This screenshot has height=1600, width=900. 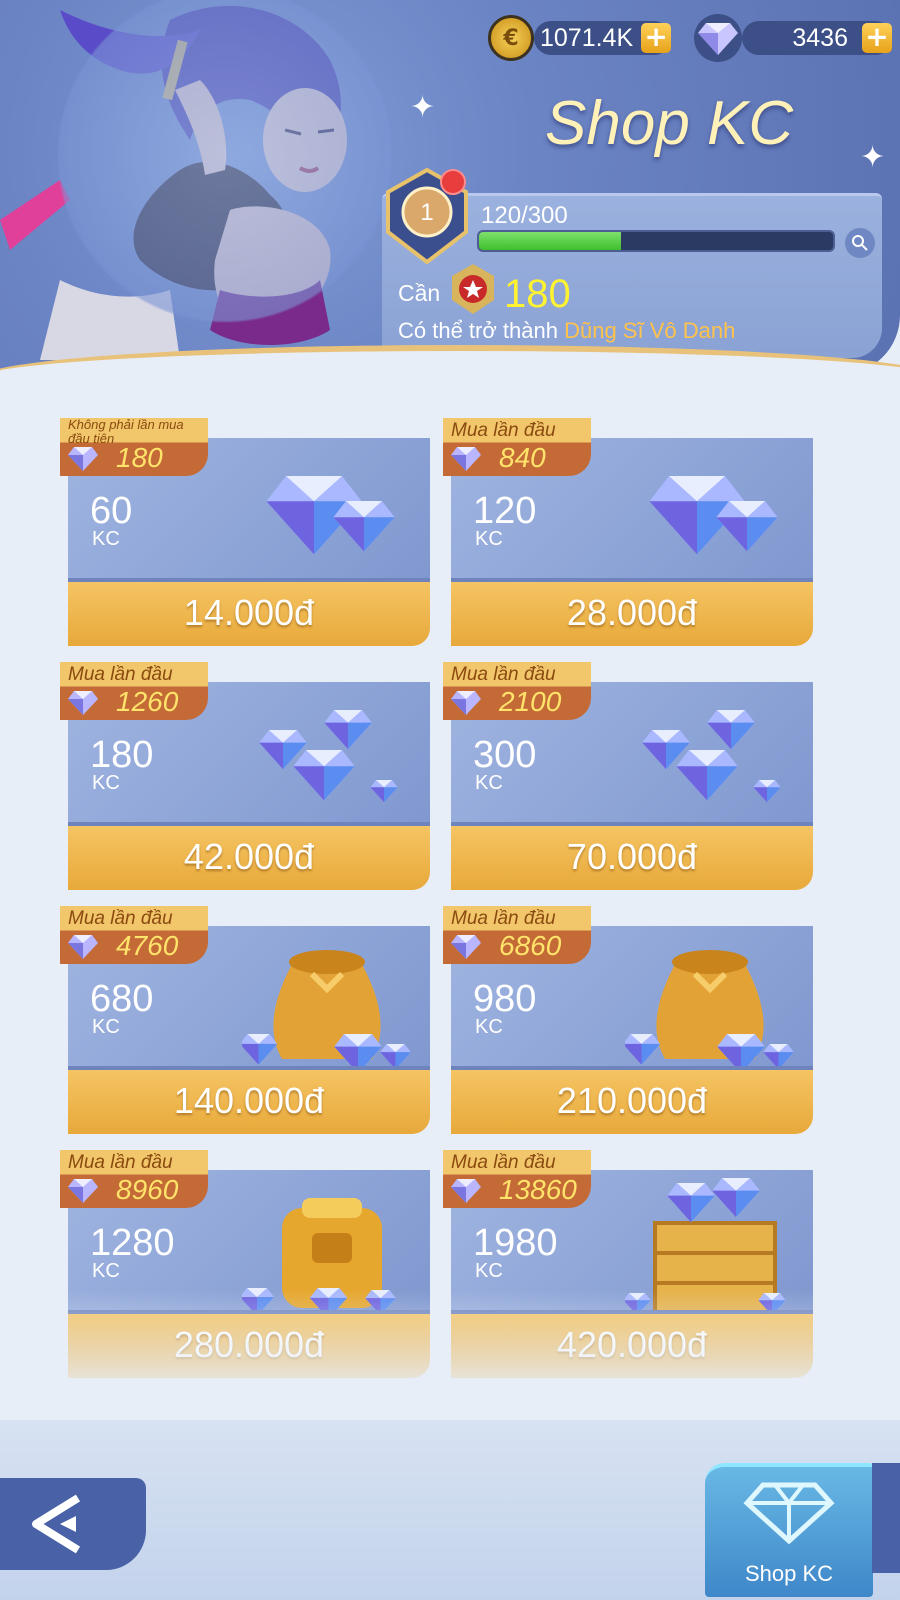 I want to click on diamond-pack-card: Mua lần đầu 840 120 KC 28.000đ, so click(x=628, y=532).